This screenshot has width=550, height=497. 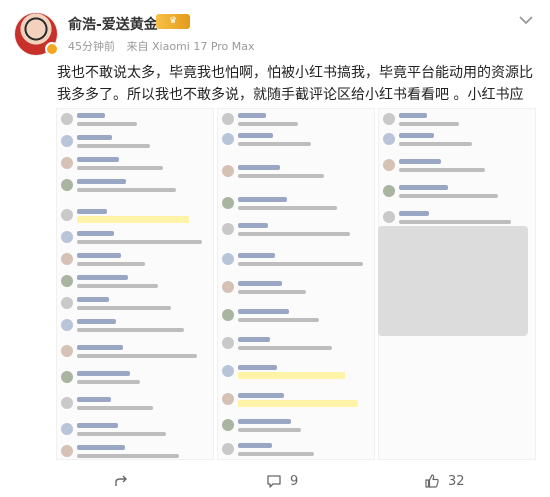 I want to click on comment-button: 9, so click(x=282, y=481).